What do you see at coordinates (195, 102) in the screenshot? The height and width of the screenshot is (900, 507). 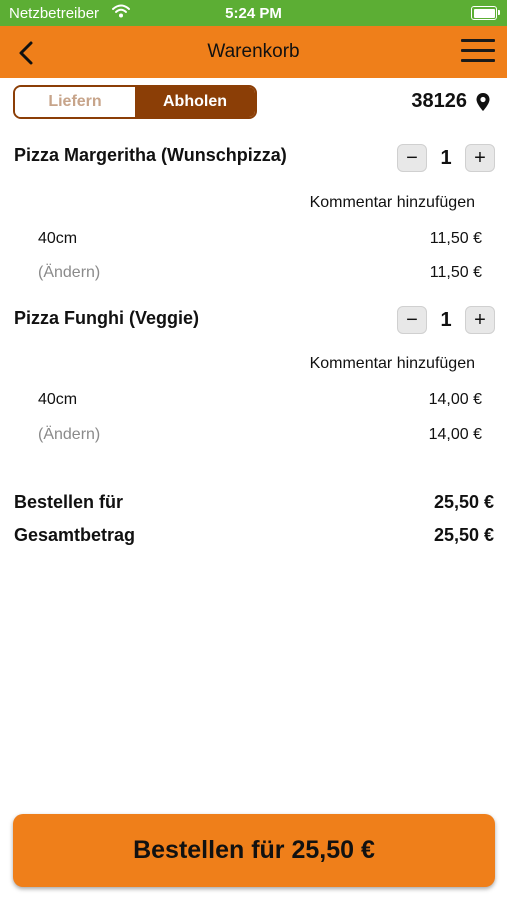 I see `tab-abholen: Abholen` at bounding box center [195, 102].